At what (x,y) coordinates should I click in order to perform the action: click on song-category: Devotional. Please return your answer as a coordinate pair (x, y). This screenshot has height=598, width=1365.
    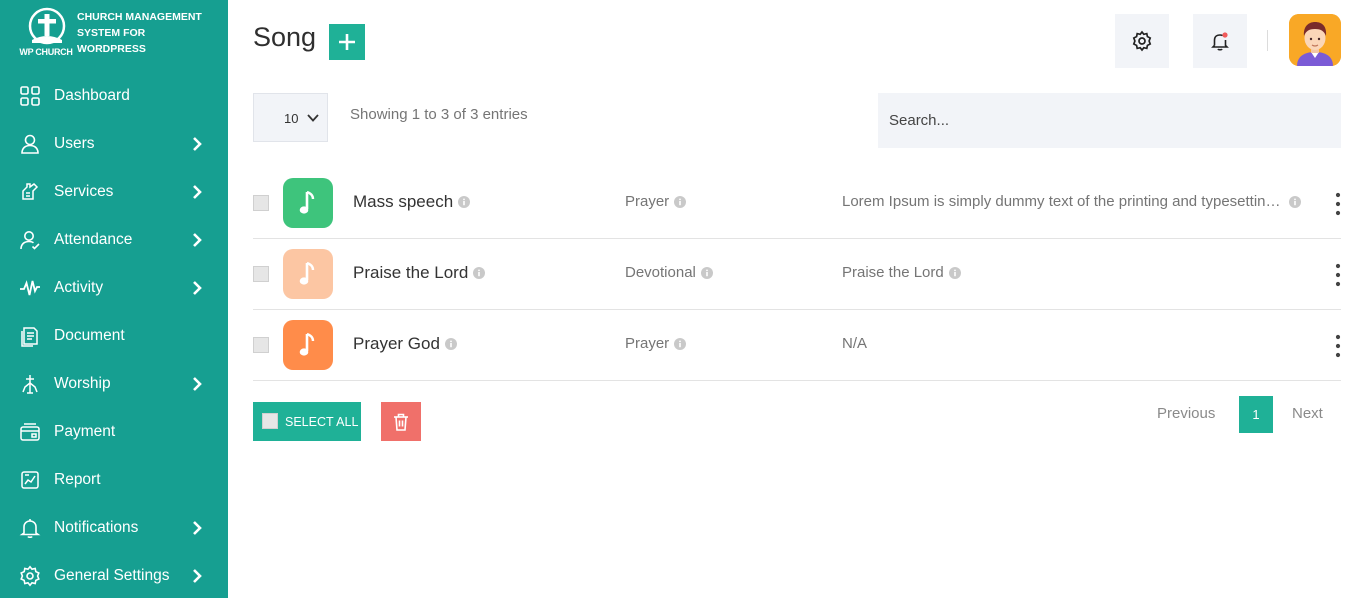
    Looking at the image, I should click on (669, 272).